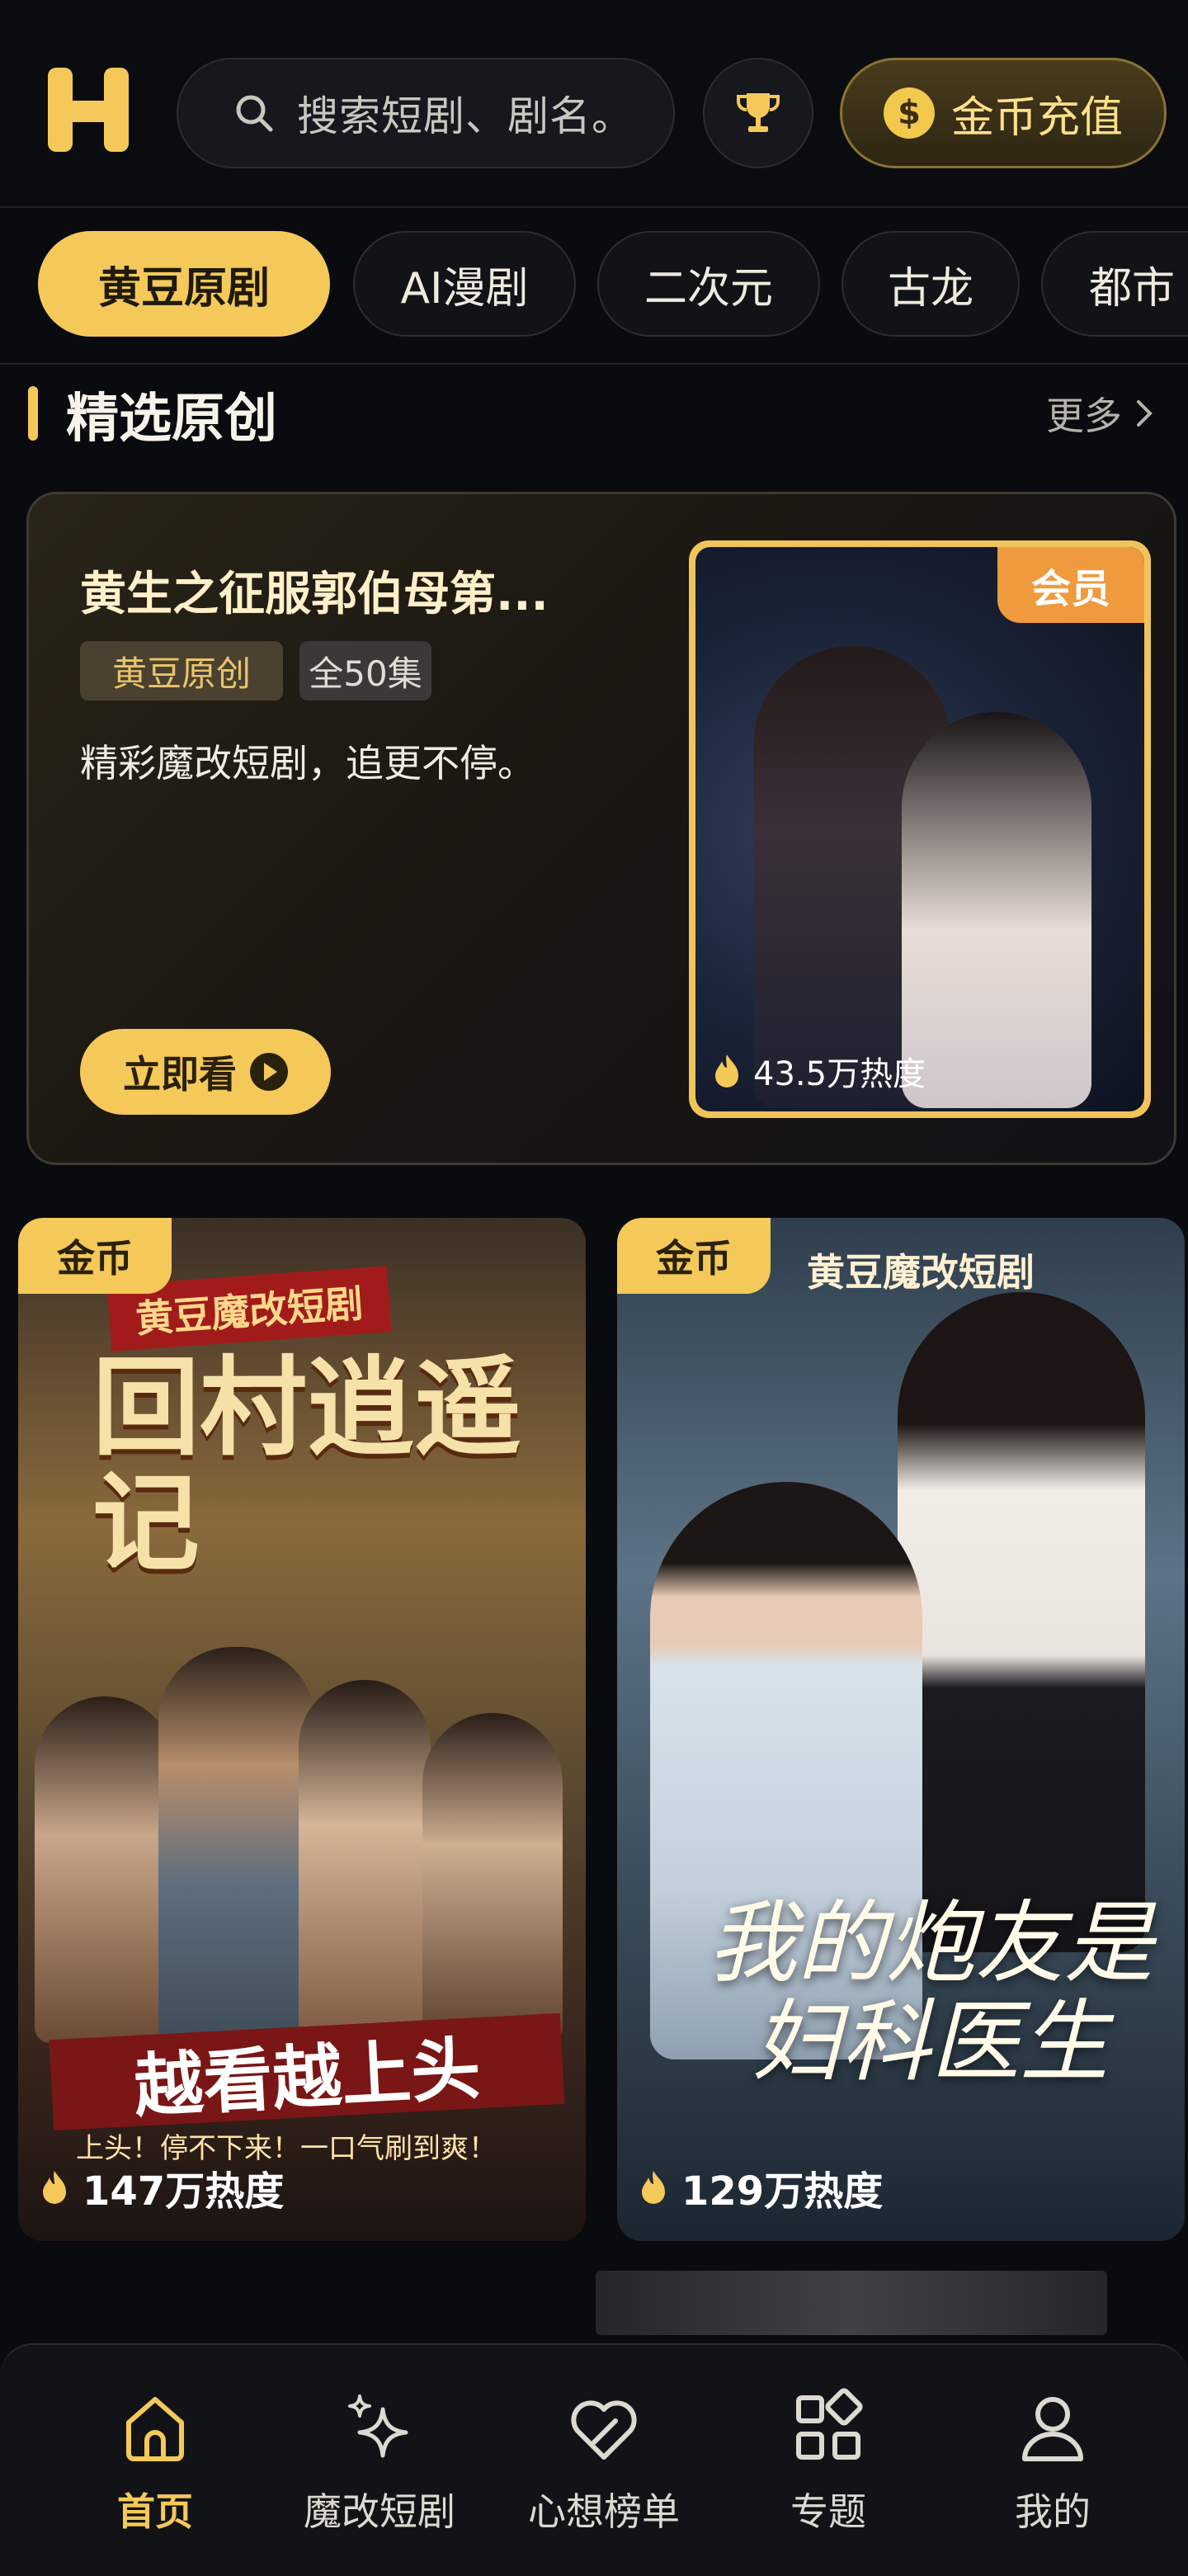  I want to click on more-label: 更多, so click(1084, 416).